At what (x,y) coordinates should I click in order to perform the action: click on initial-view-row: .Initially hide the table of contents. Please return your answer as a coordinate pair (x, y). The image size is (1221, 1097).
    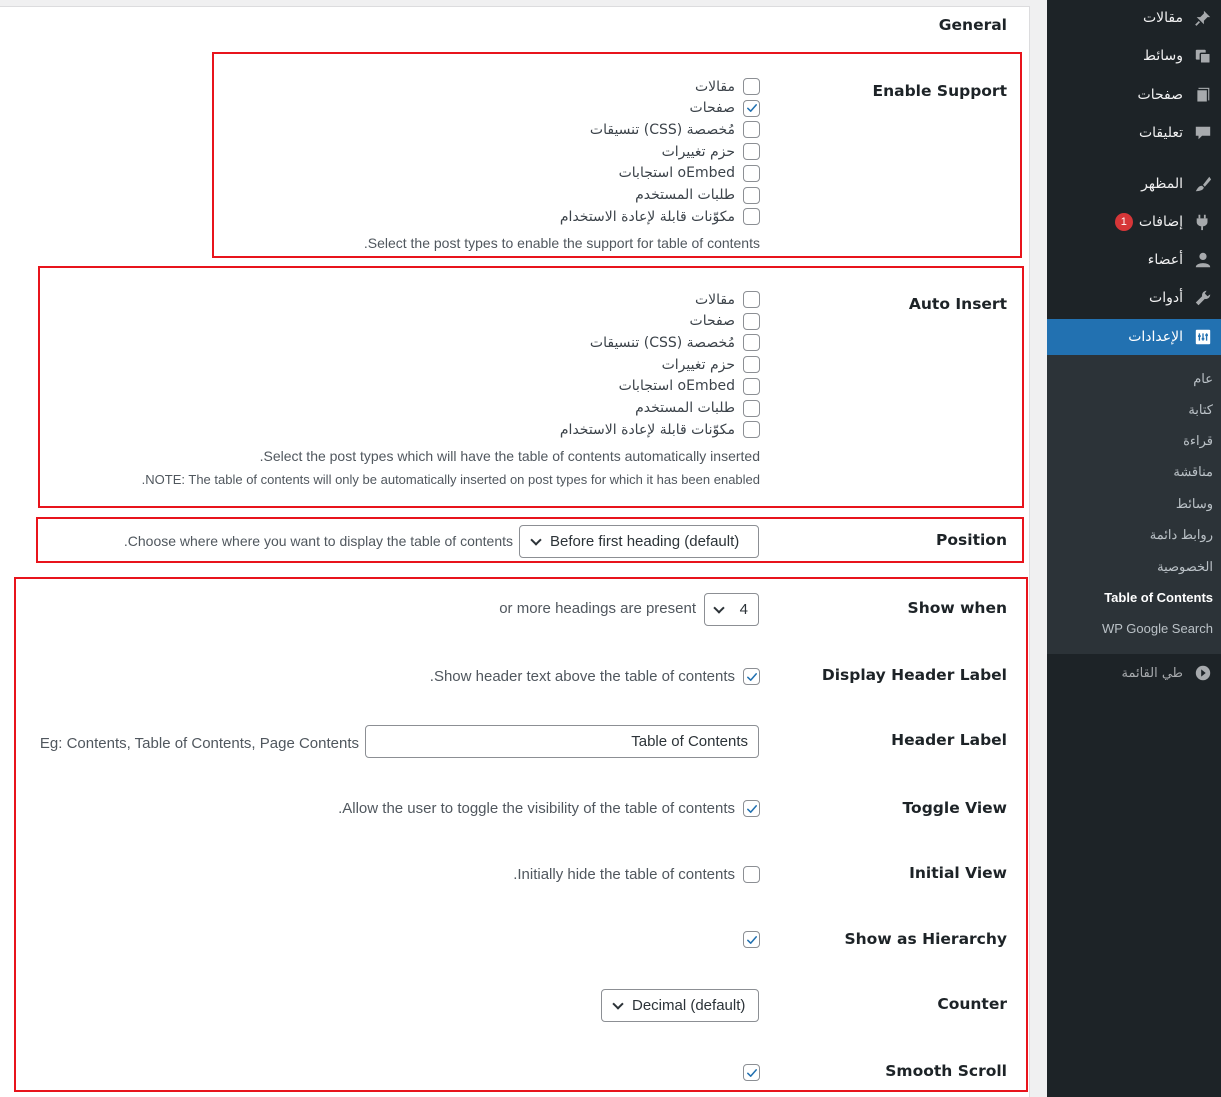
    Looking at the image, I should click on (636, 874).